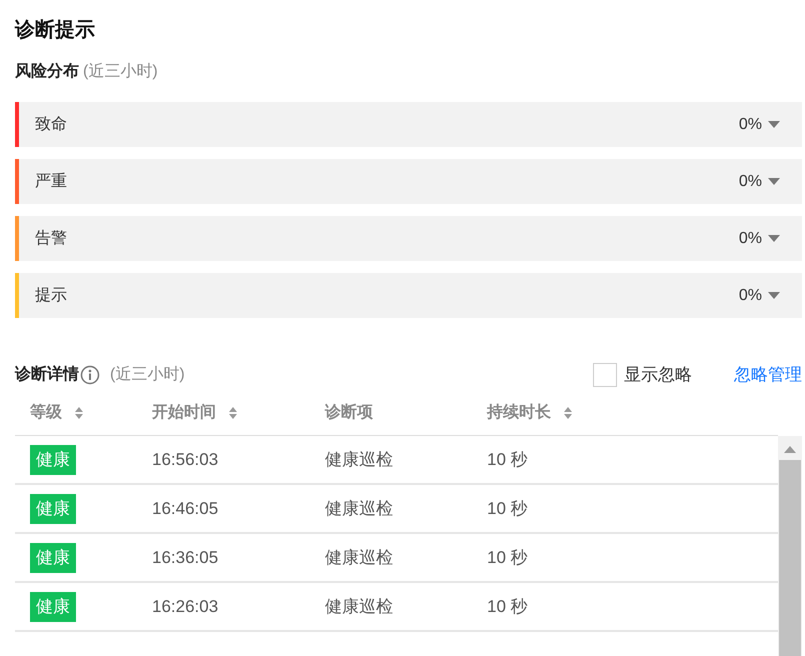  What do you see at coordinates (185, 557) in the screenshot?
I see `table-cell: 16:36:05` at bounding box center [185, 557].